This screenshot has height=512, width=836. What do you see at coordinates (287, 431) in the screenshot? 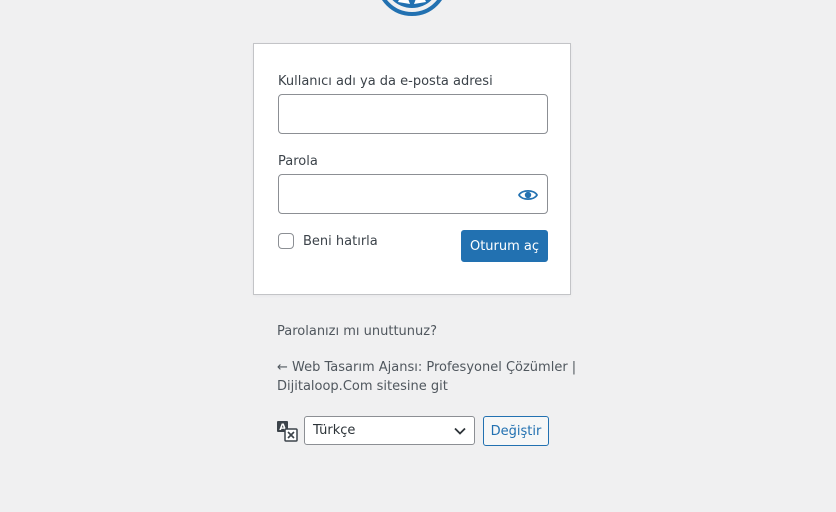
I see `translation-icon: A` at bounding box center [287, 431].